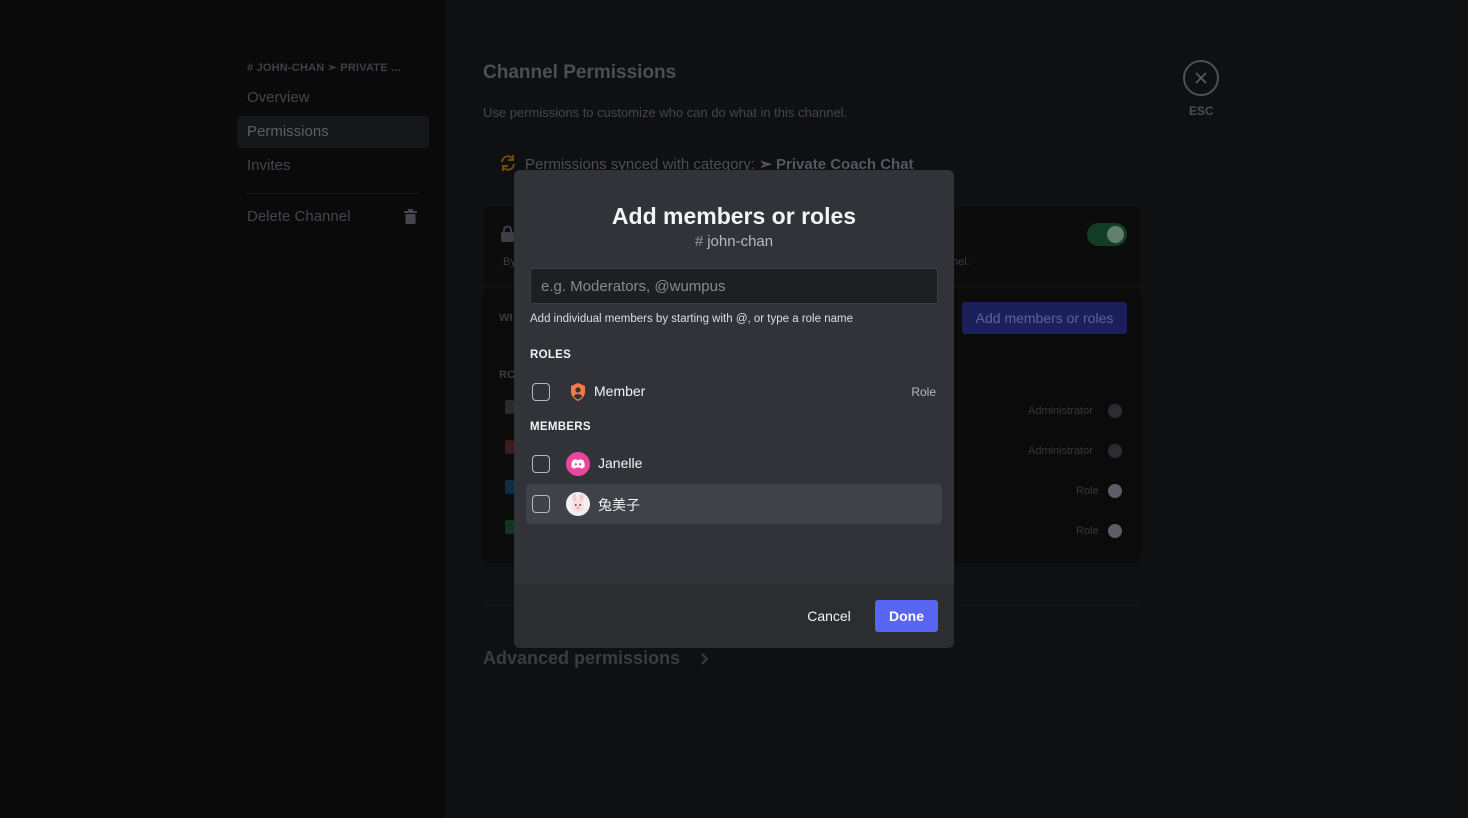 This screenshot has height=818, width=1468. I want to click on page-title: Channel Permissions, so click(580, 72).